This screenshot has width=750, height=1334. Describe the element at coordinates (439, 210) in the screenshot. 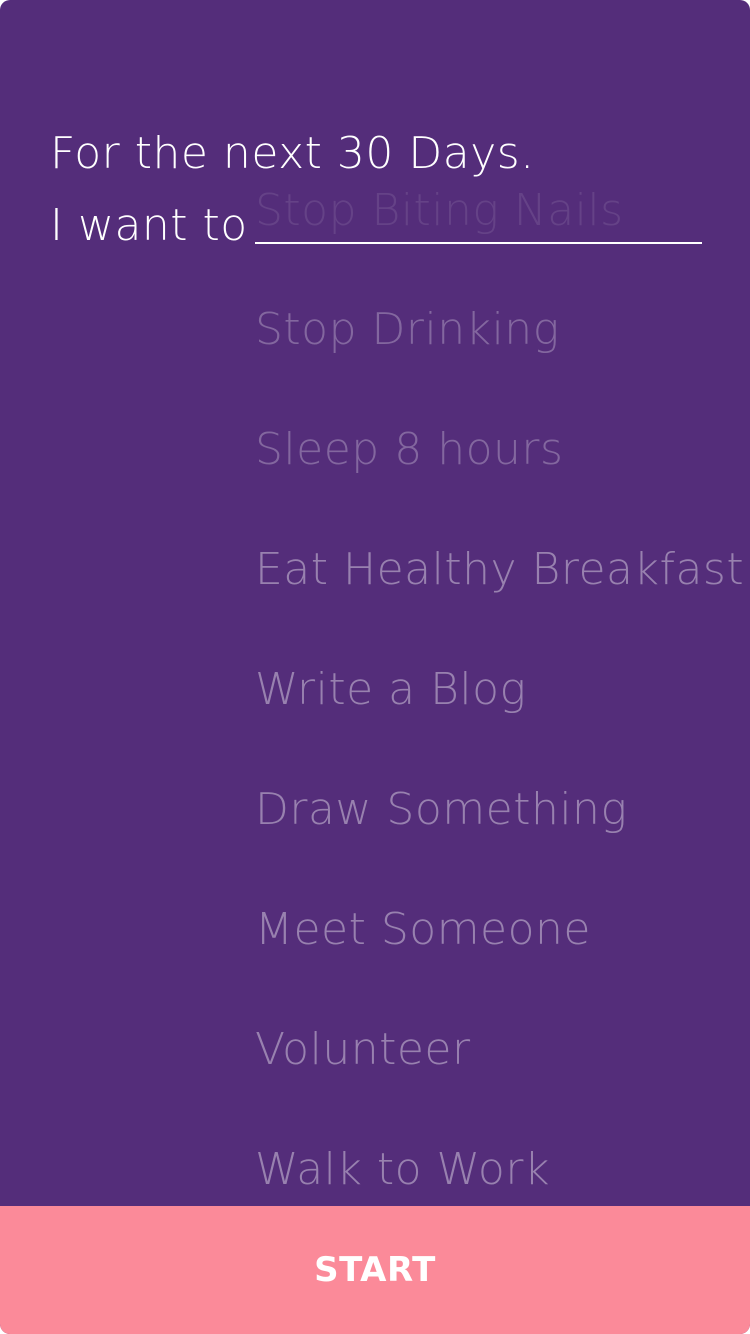

I see `goal-input-placeholder: Stop Biting Nails` at that location.